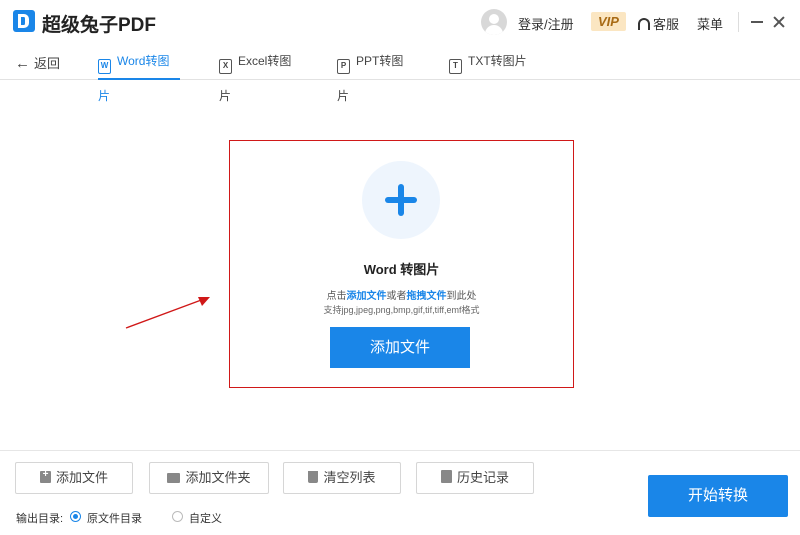 This screenshot has height=535, width=800. What do you see at coordinates (446, 476) in the screenshot?
I see `history-icon` at bounding box center [446, 476].